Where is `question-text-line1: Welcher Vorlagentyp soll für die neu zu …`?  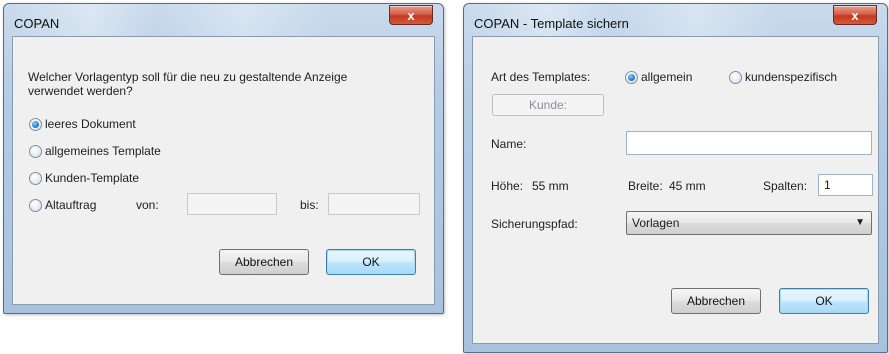
question-text-line1: Welcher Vorlagentyp soll für die neu zu … is located at coordinates (188, 77).